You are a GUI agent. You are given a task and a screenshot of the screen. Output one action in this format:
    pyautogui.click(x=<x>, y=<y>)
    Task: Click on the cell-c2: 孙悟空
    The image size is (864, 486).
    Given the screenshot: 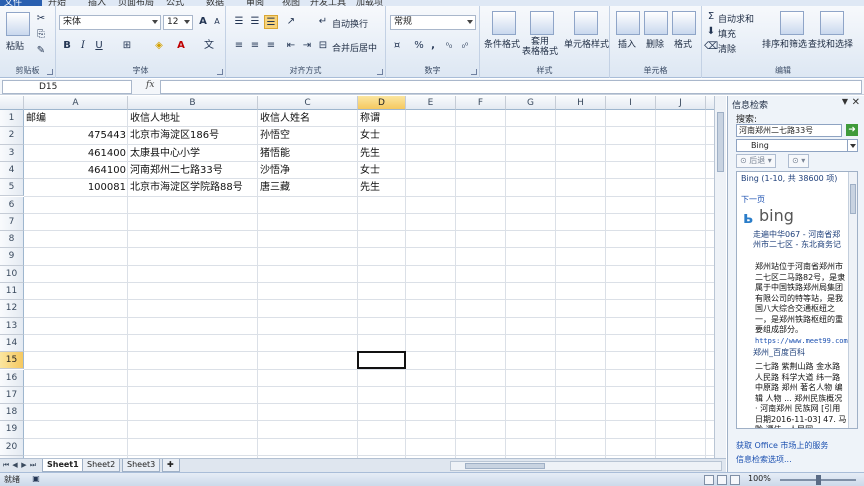 What is the action you would take?
    pyautogui.click(x=274, y=135)
    